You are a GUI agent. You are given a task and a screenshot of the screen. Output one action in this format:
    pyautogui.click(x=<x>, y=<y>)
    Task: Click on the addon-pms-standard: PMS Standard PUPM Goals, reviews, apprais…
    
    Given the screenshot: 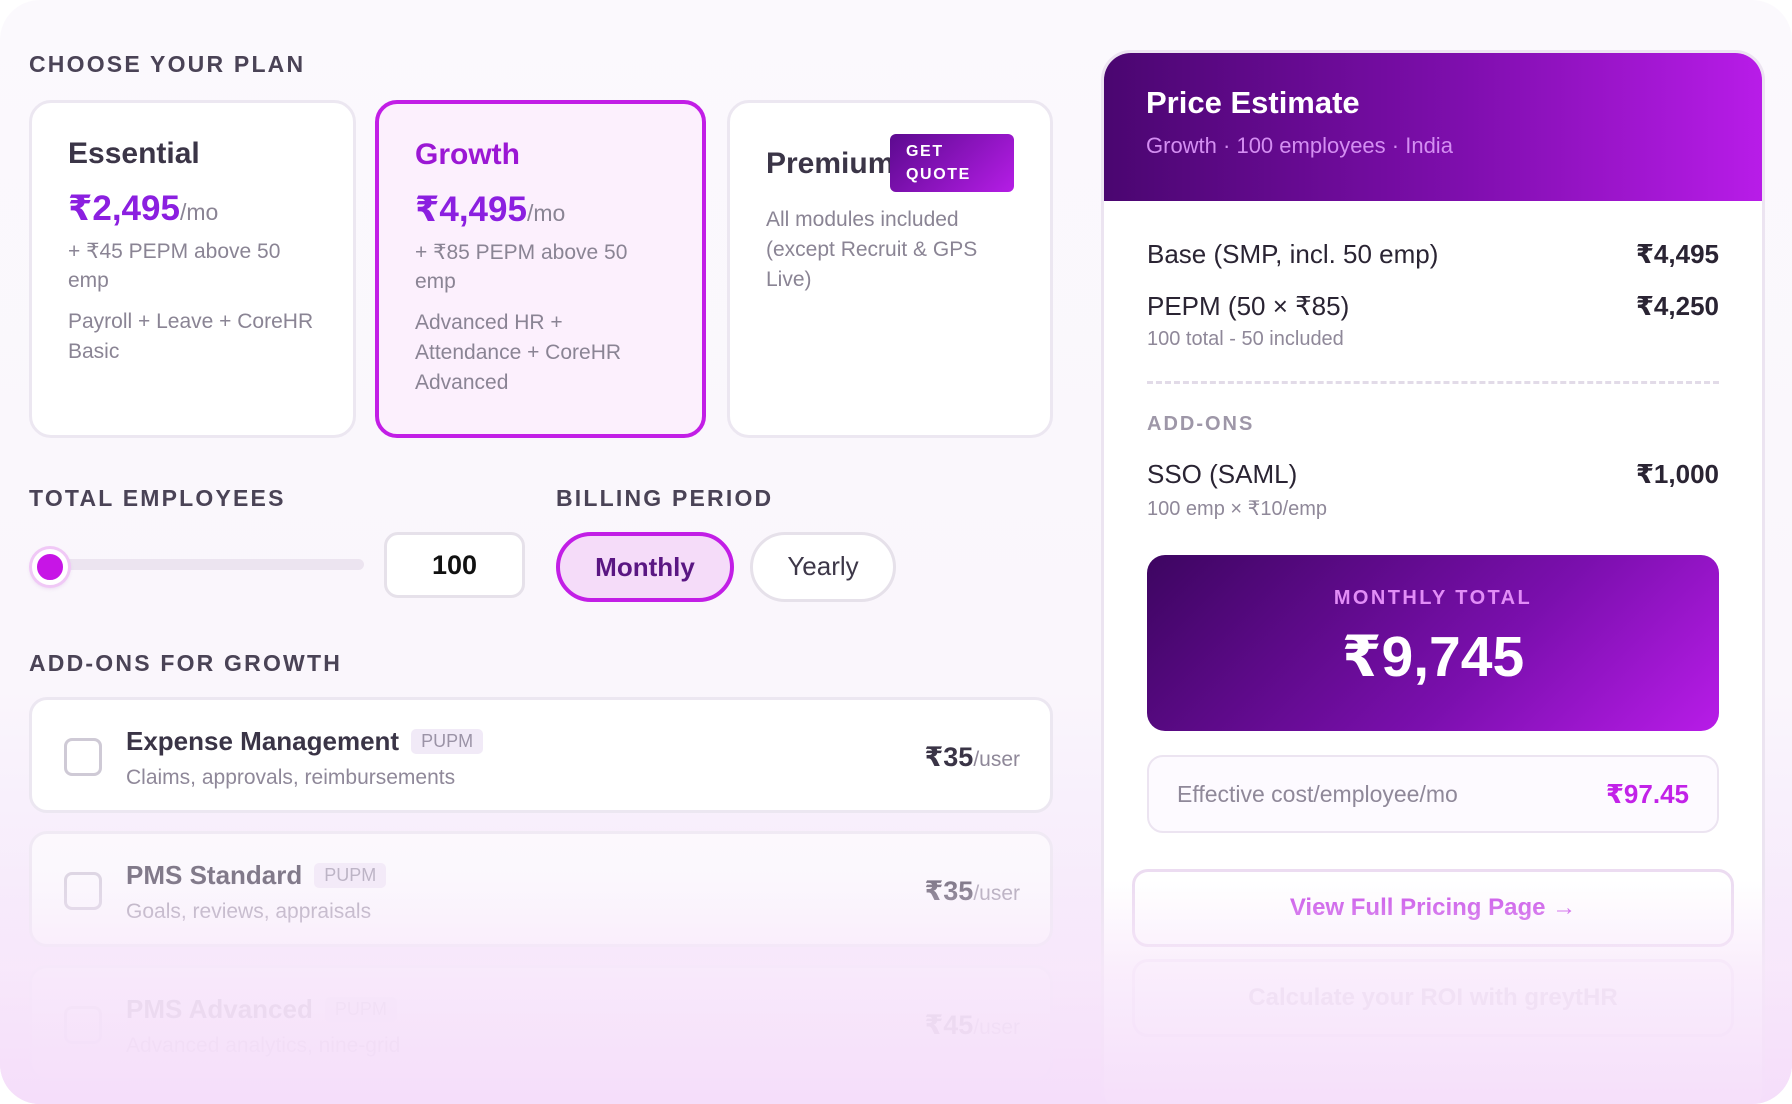 What is the action you would take?
    pyautogui.click(x=541, y=889)
    